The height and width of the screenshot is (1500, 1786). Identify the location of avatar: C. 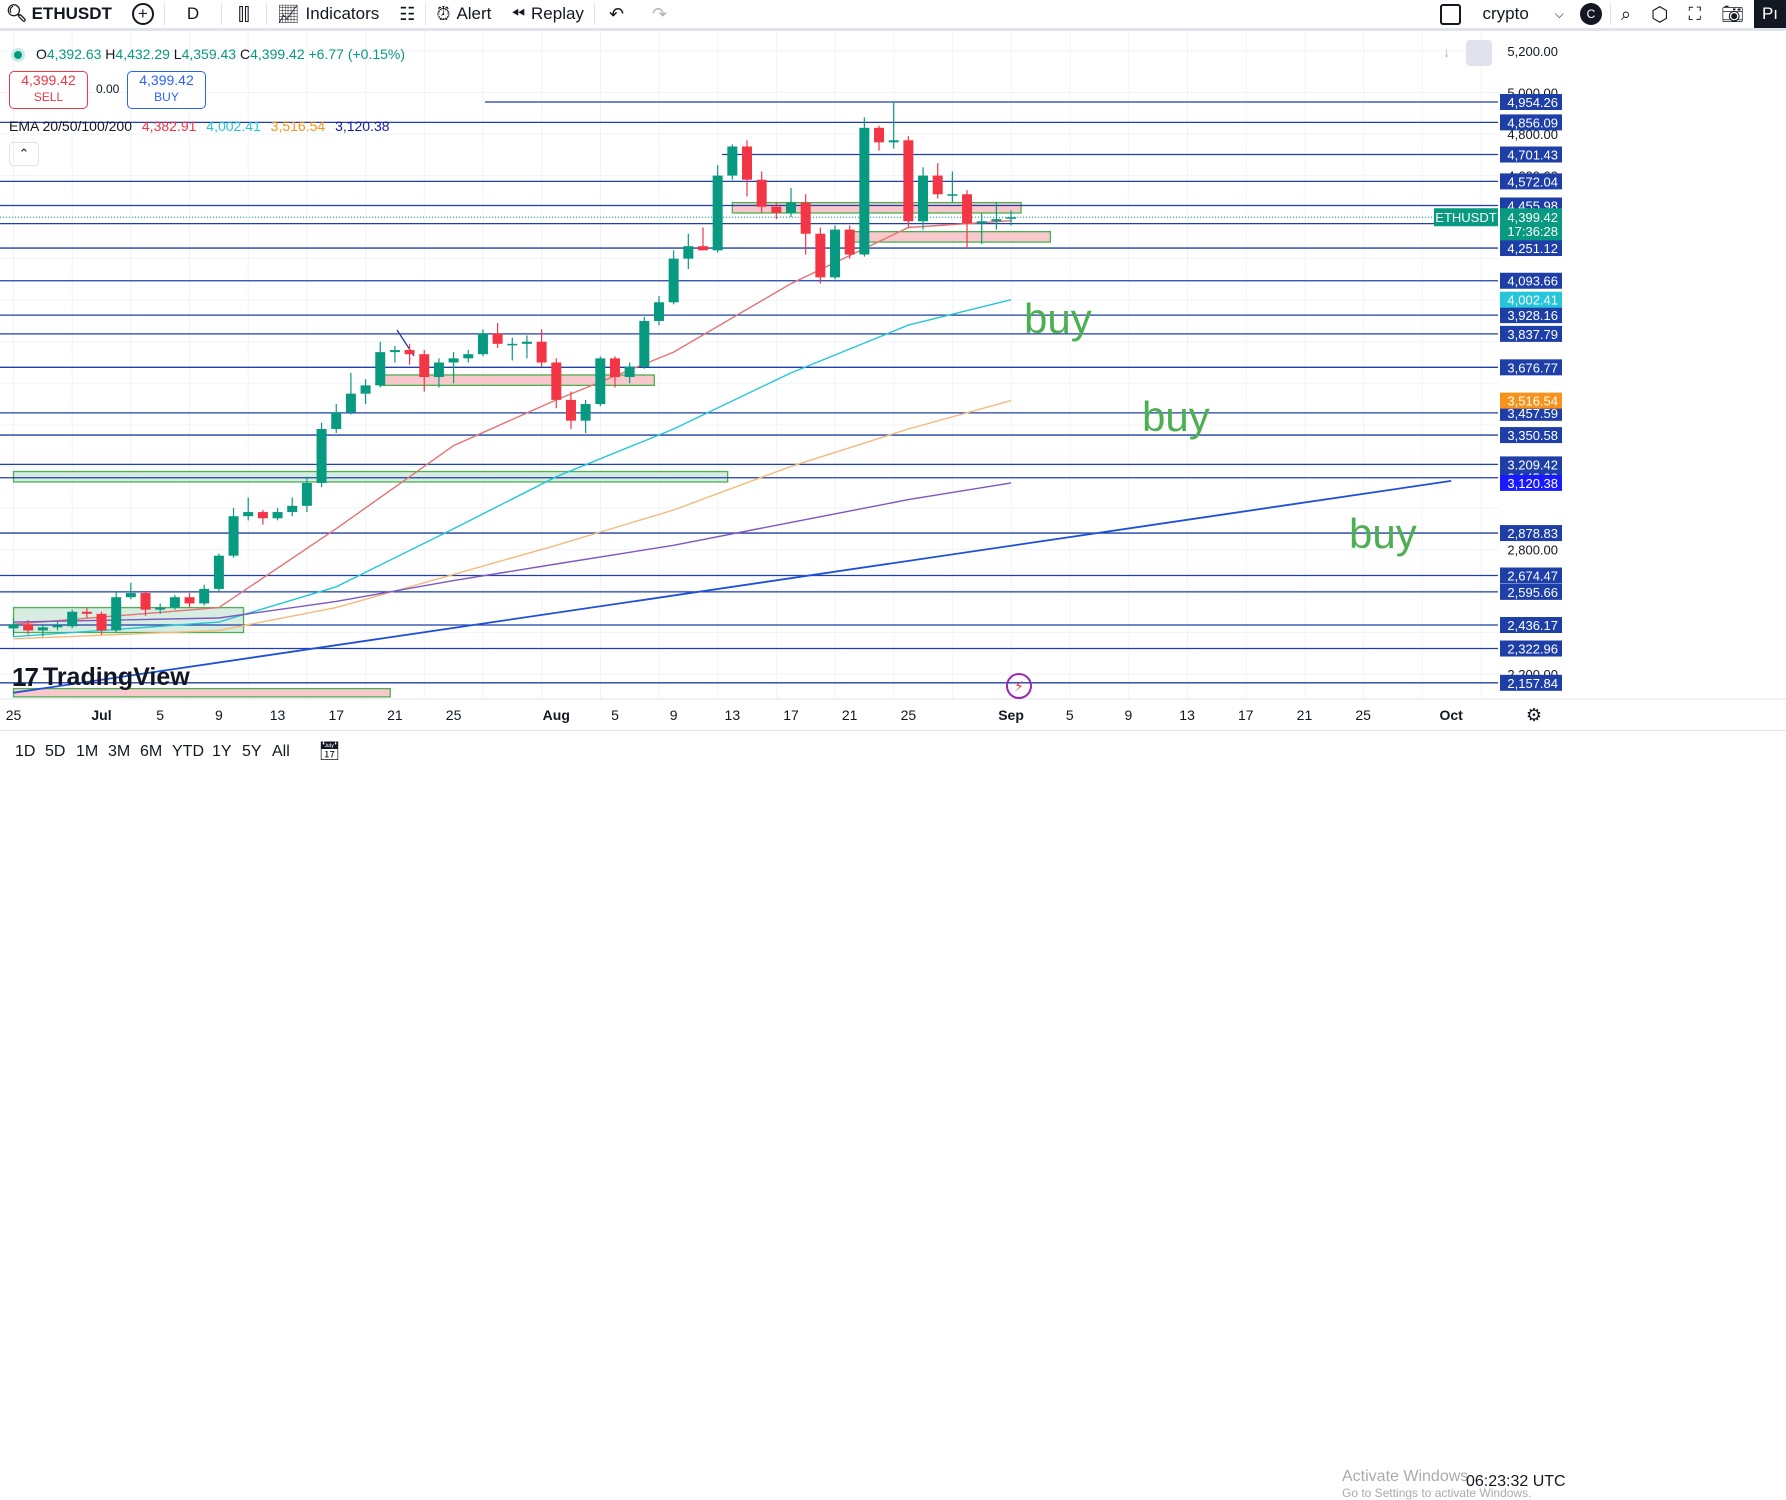
(1591, 14).